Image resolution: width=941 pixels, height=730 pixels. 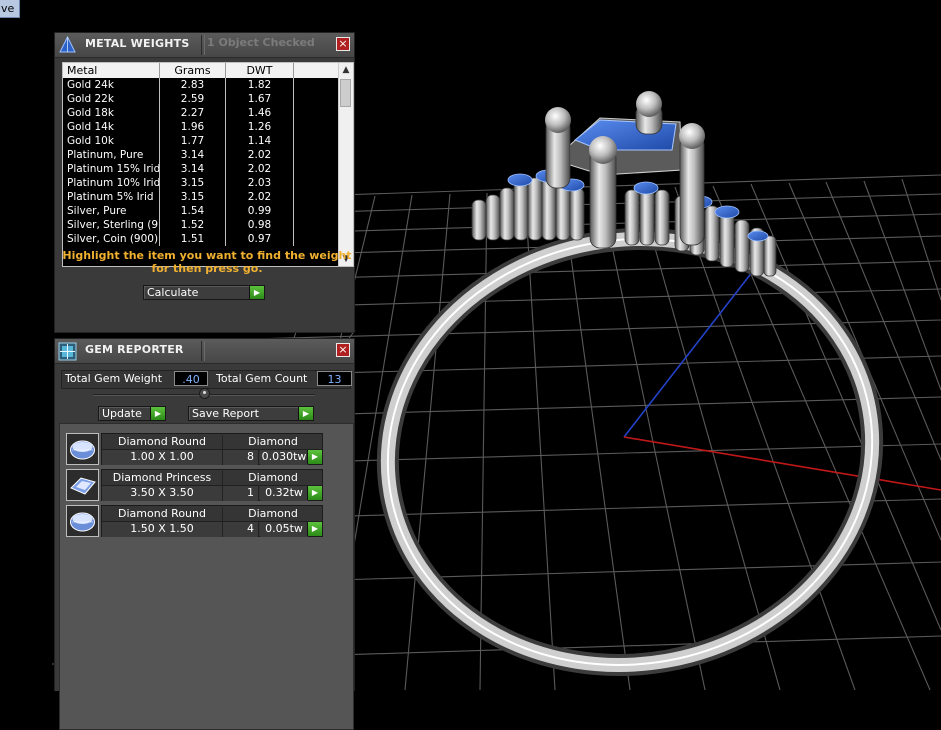 I want to click on metal-weights-titlebar: METAL WEIGHTS 1 Object Checked ×, so click(x=204, y=45).